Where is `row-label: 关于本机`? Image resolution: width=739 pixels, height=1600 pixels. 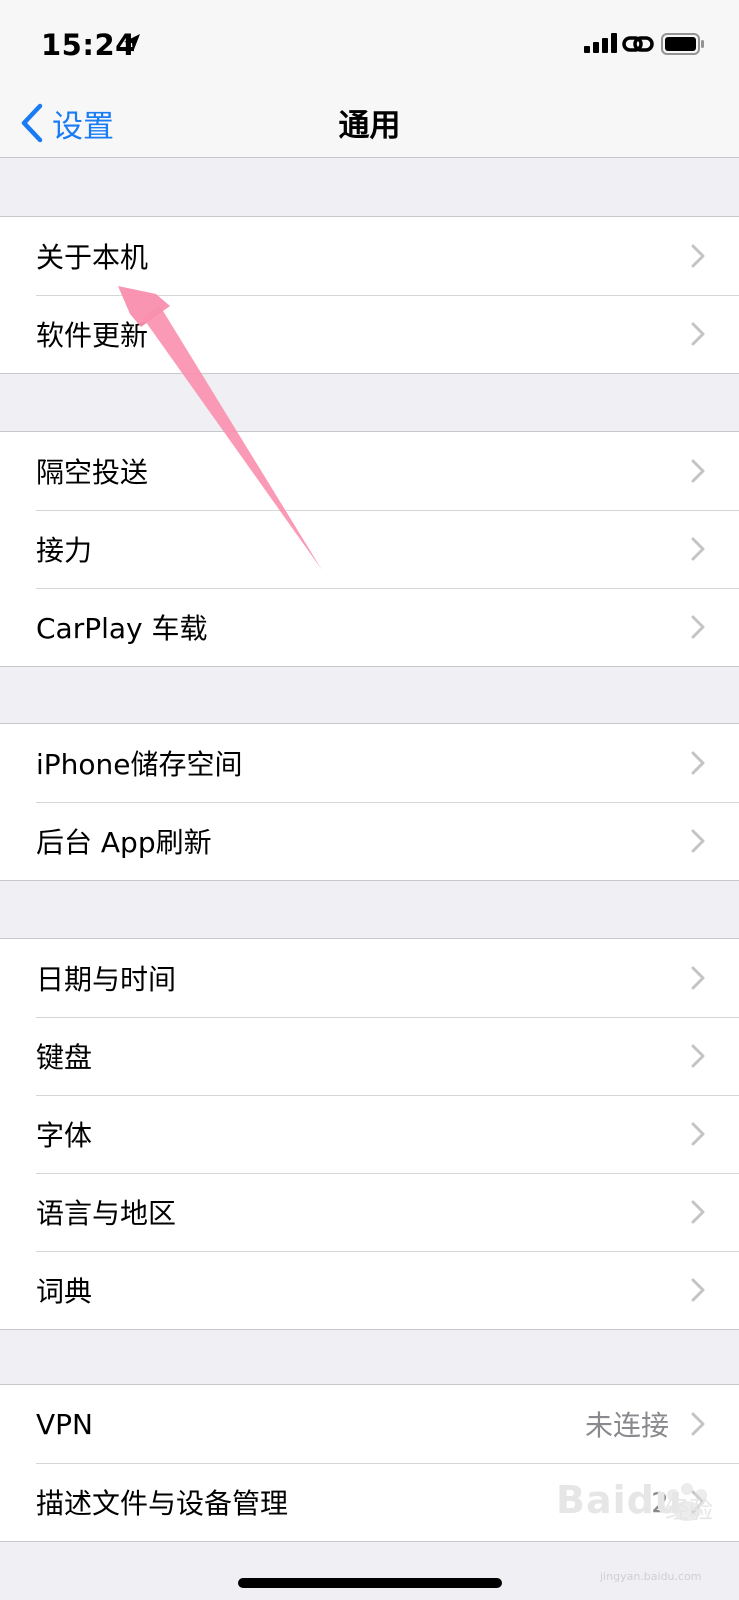
row-label: 关于本机 is located at coordinates (92, 257).